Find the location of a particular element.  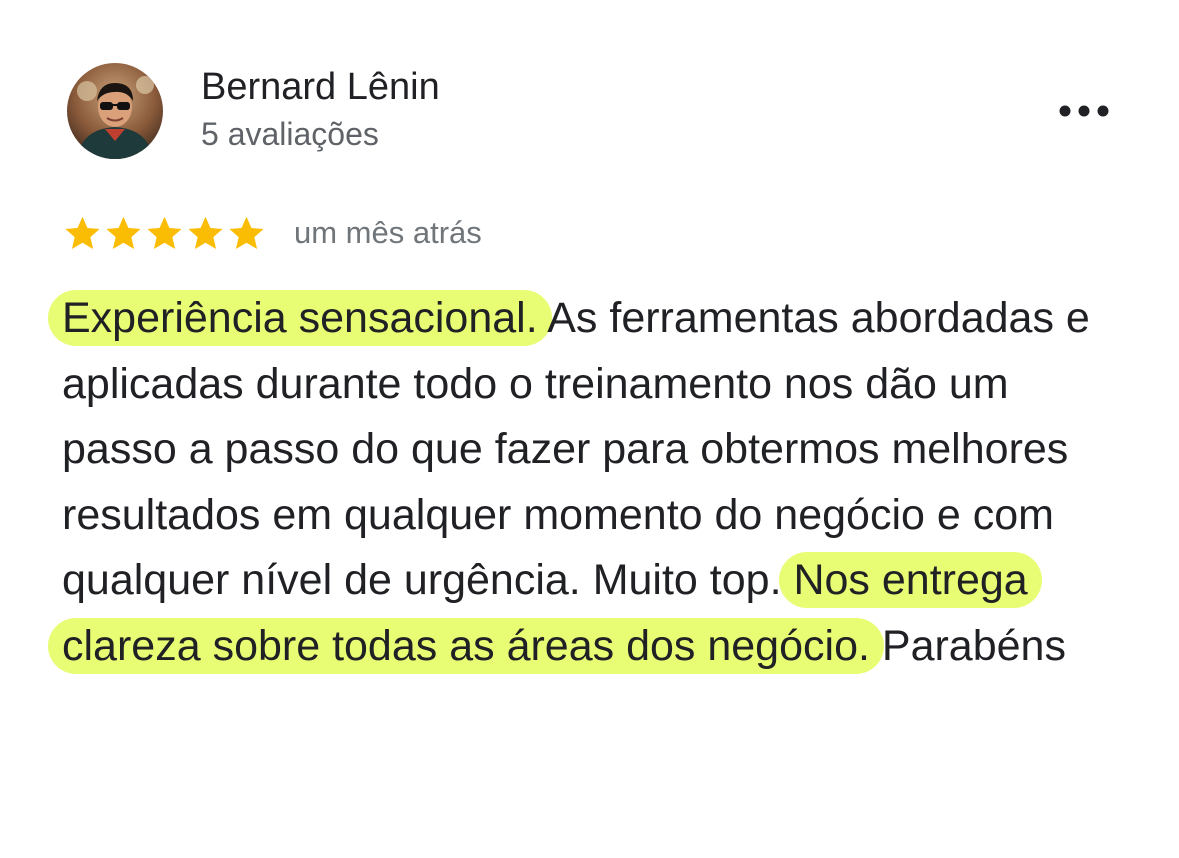

star-rating is located at coordinates (164, 233).